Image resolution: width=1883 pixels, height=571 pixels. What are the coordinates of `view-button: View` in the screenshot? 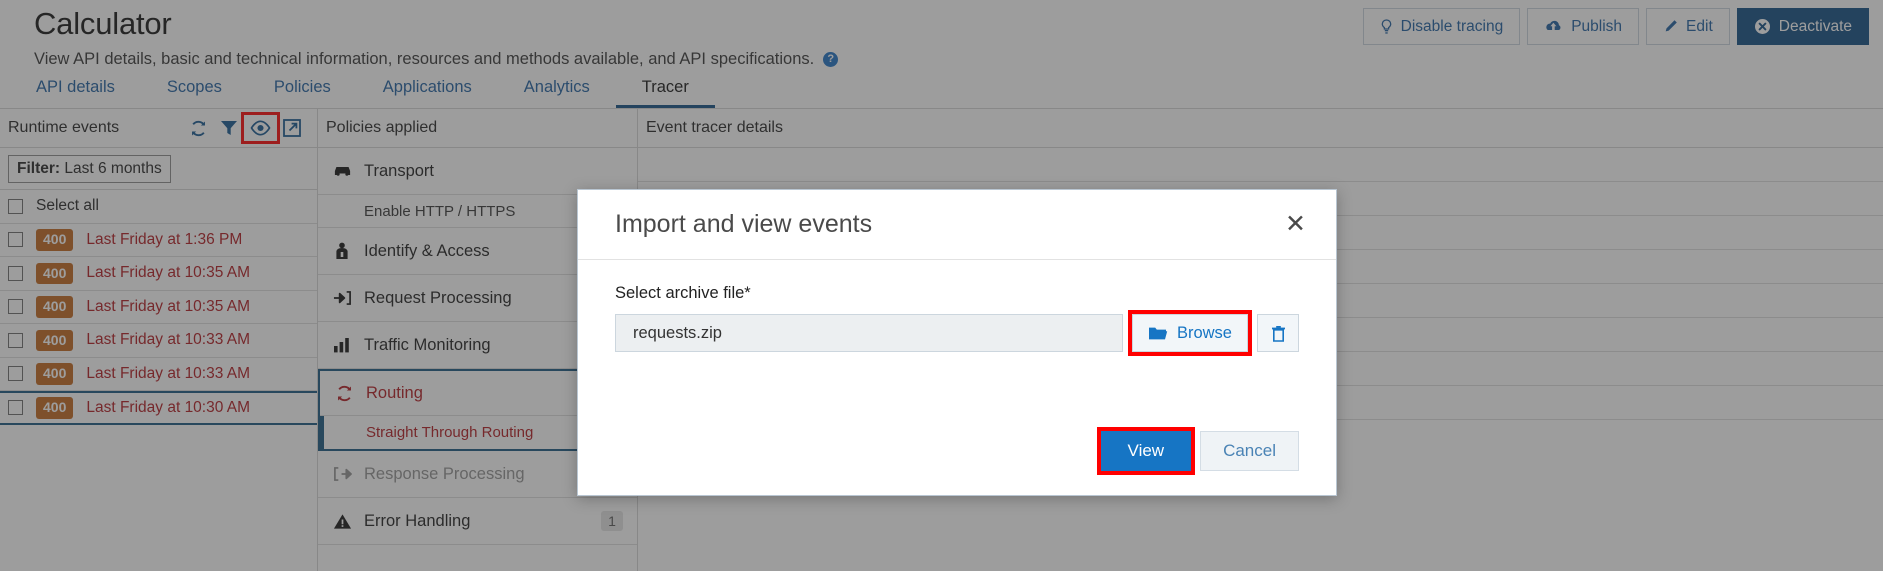 It's located at (1146, 451).